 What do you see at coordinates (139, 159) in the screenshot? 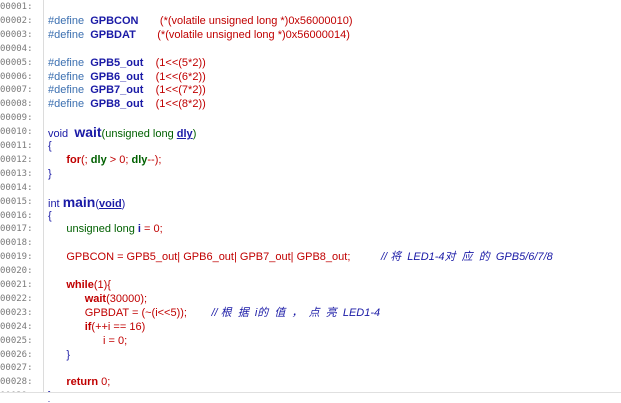
I see `code-token: dly` at bounding box center [139, 159].